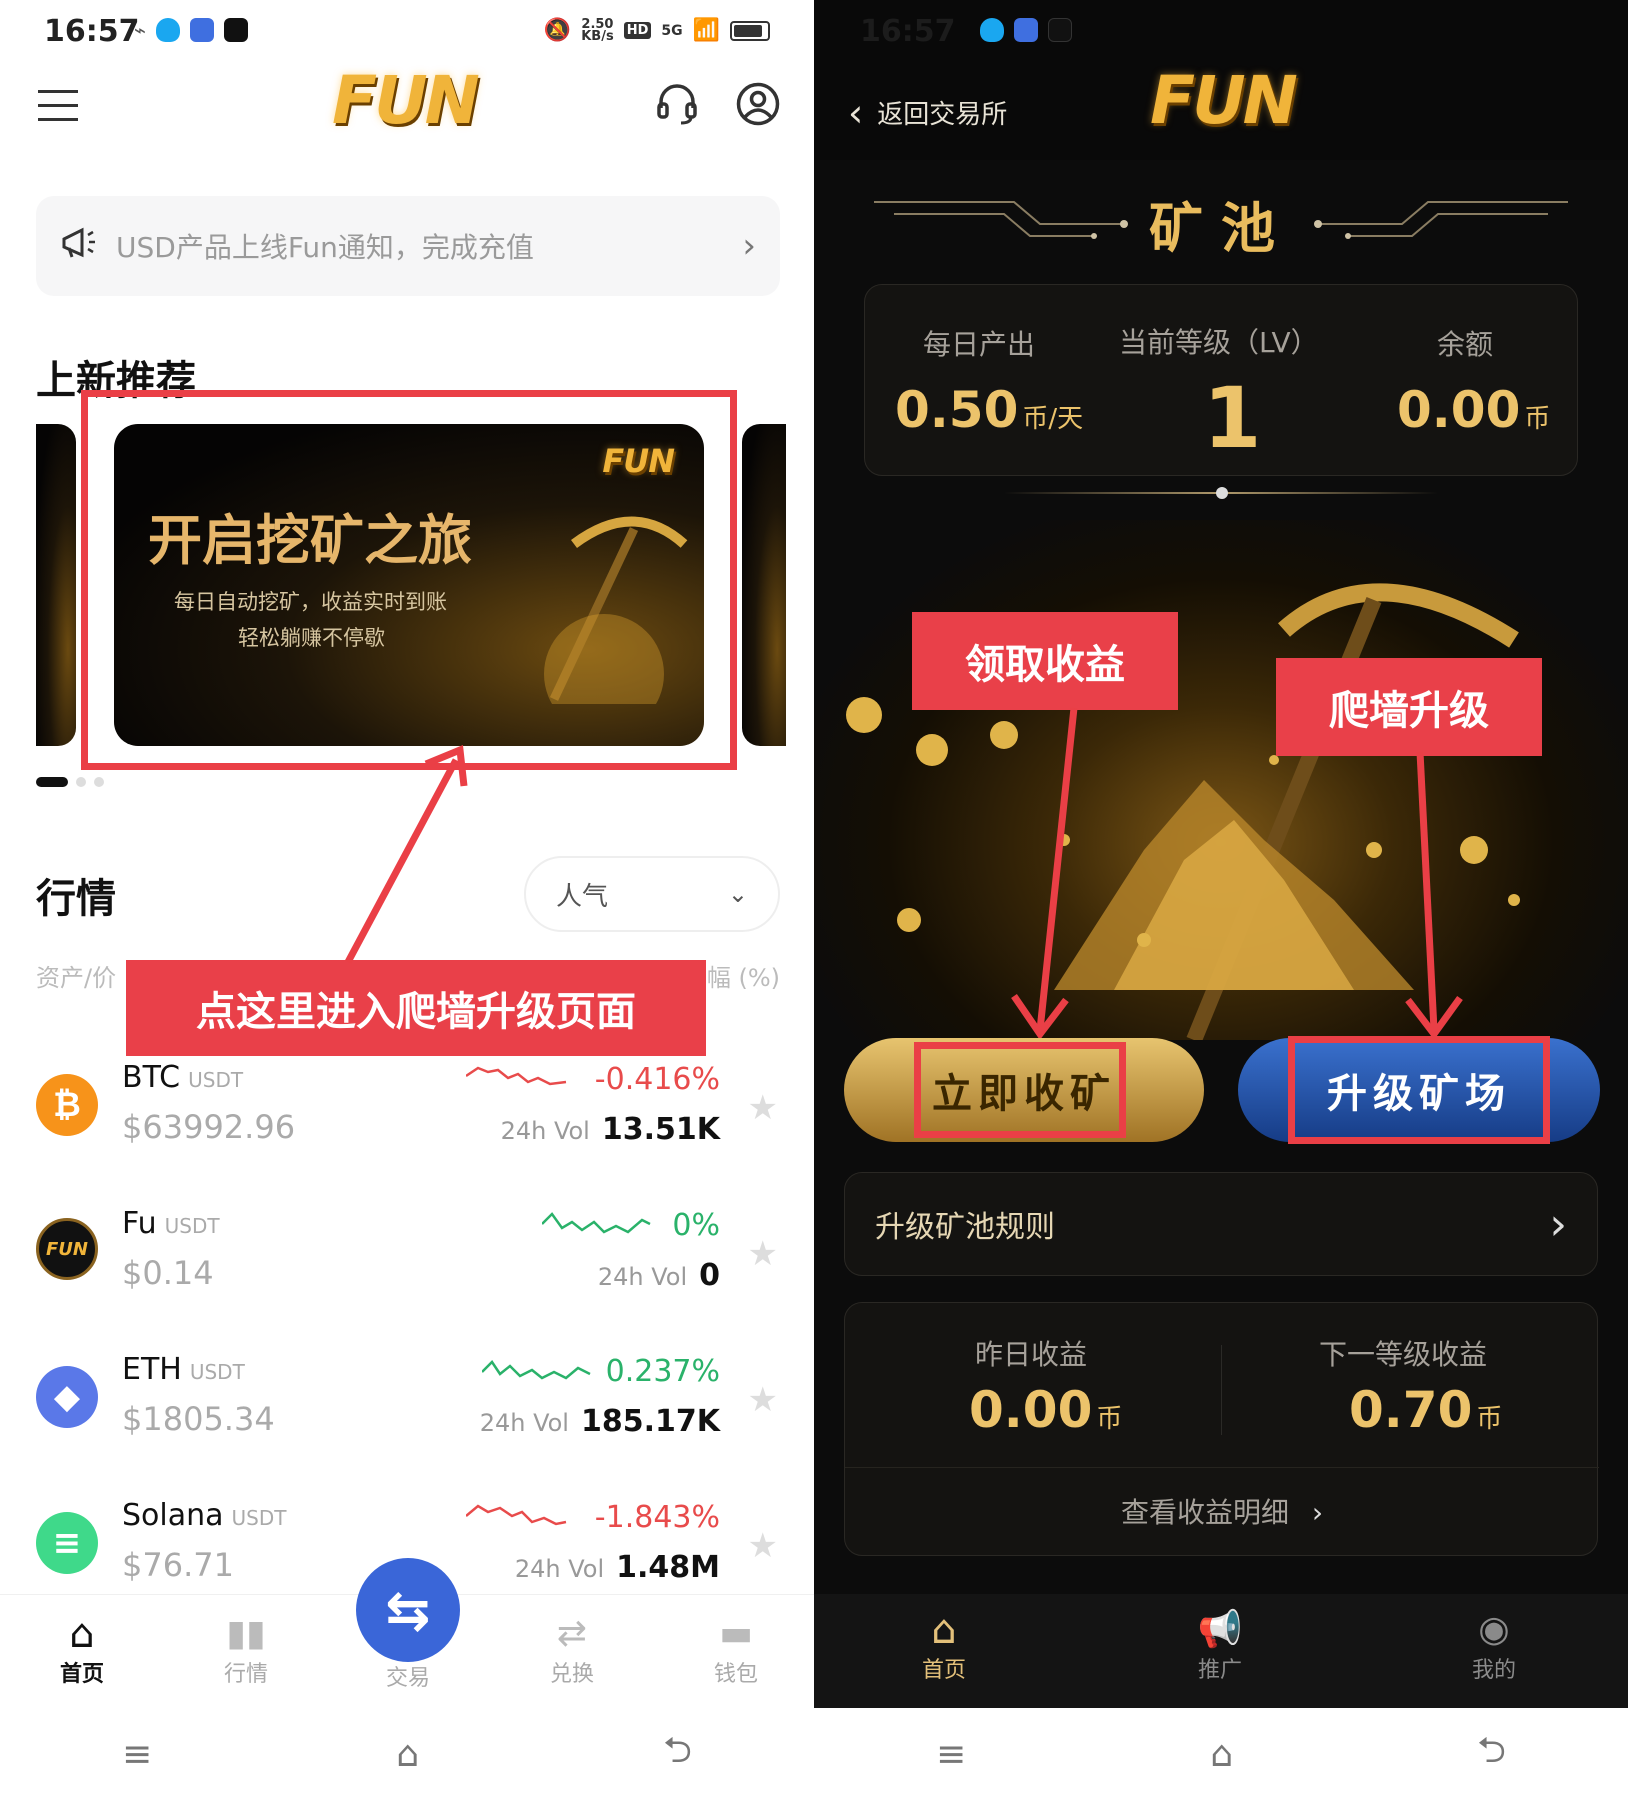 Image resolution: width=1628 pixels, height=1800 pixels. I want to click on tab-market: ▮▮ 行情, so click(246, 1650).